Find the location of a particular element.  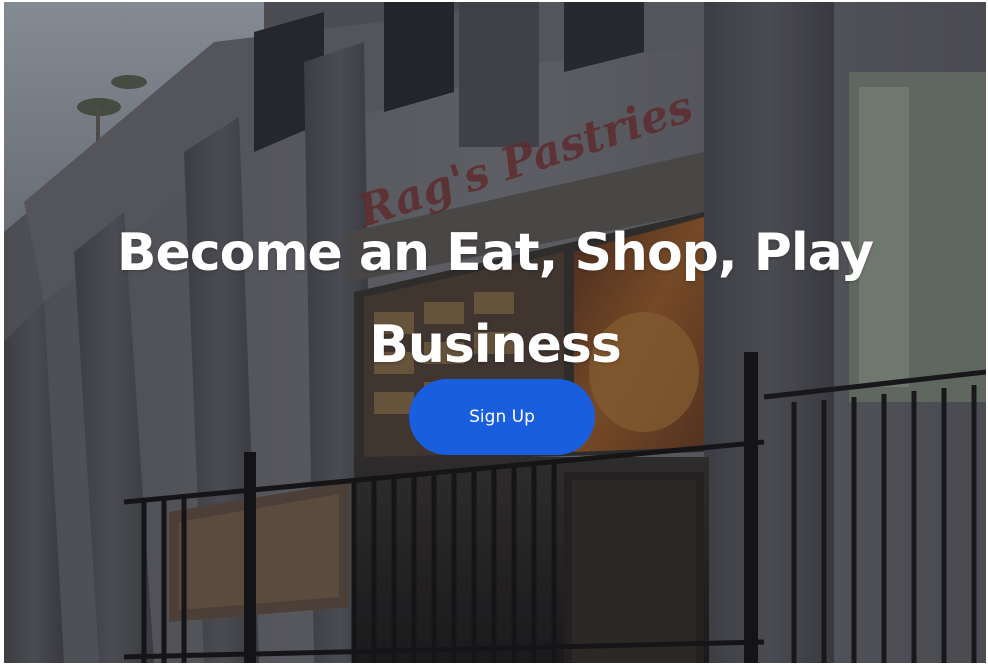

hero-title-line-1: Become an Eat, Shop, Play is located at coordinates (495, 253).